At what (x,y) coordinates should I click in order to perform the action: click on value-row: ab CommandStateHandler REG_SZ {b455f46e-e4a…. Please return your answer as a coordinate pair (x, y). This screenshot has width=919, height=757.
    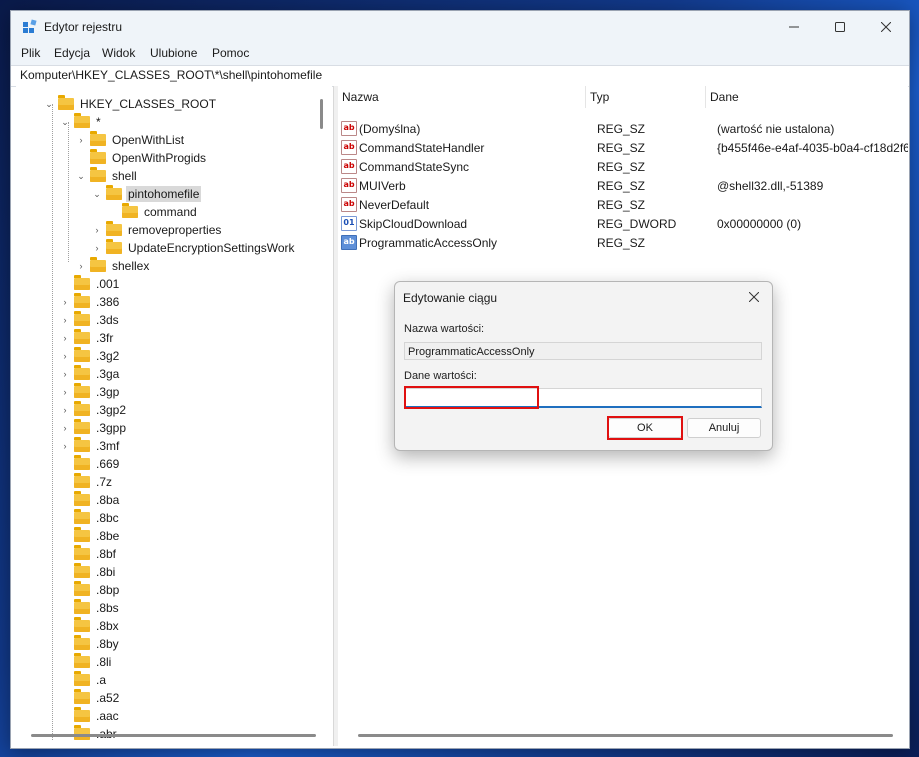
    Looking at the image, I should click on (623, 147).